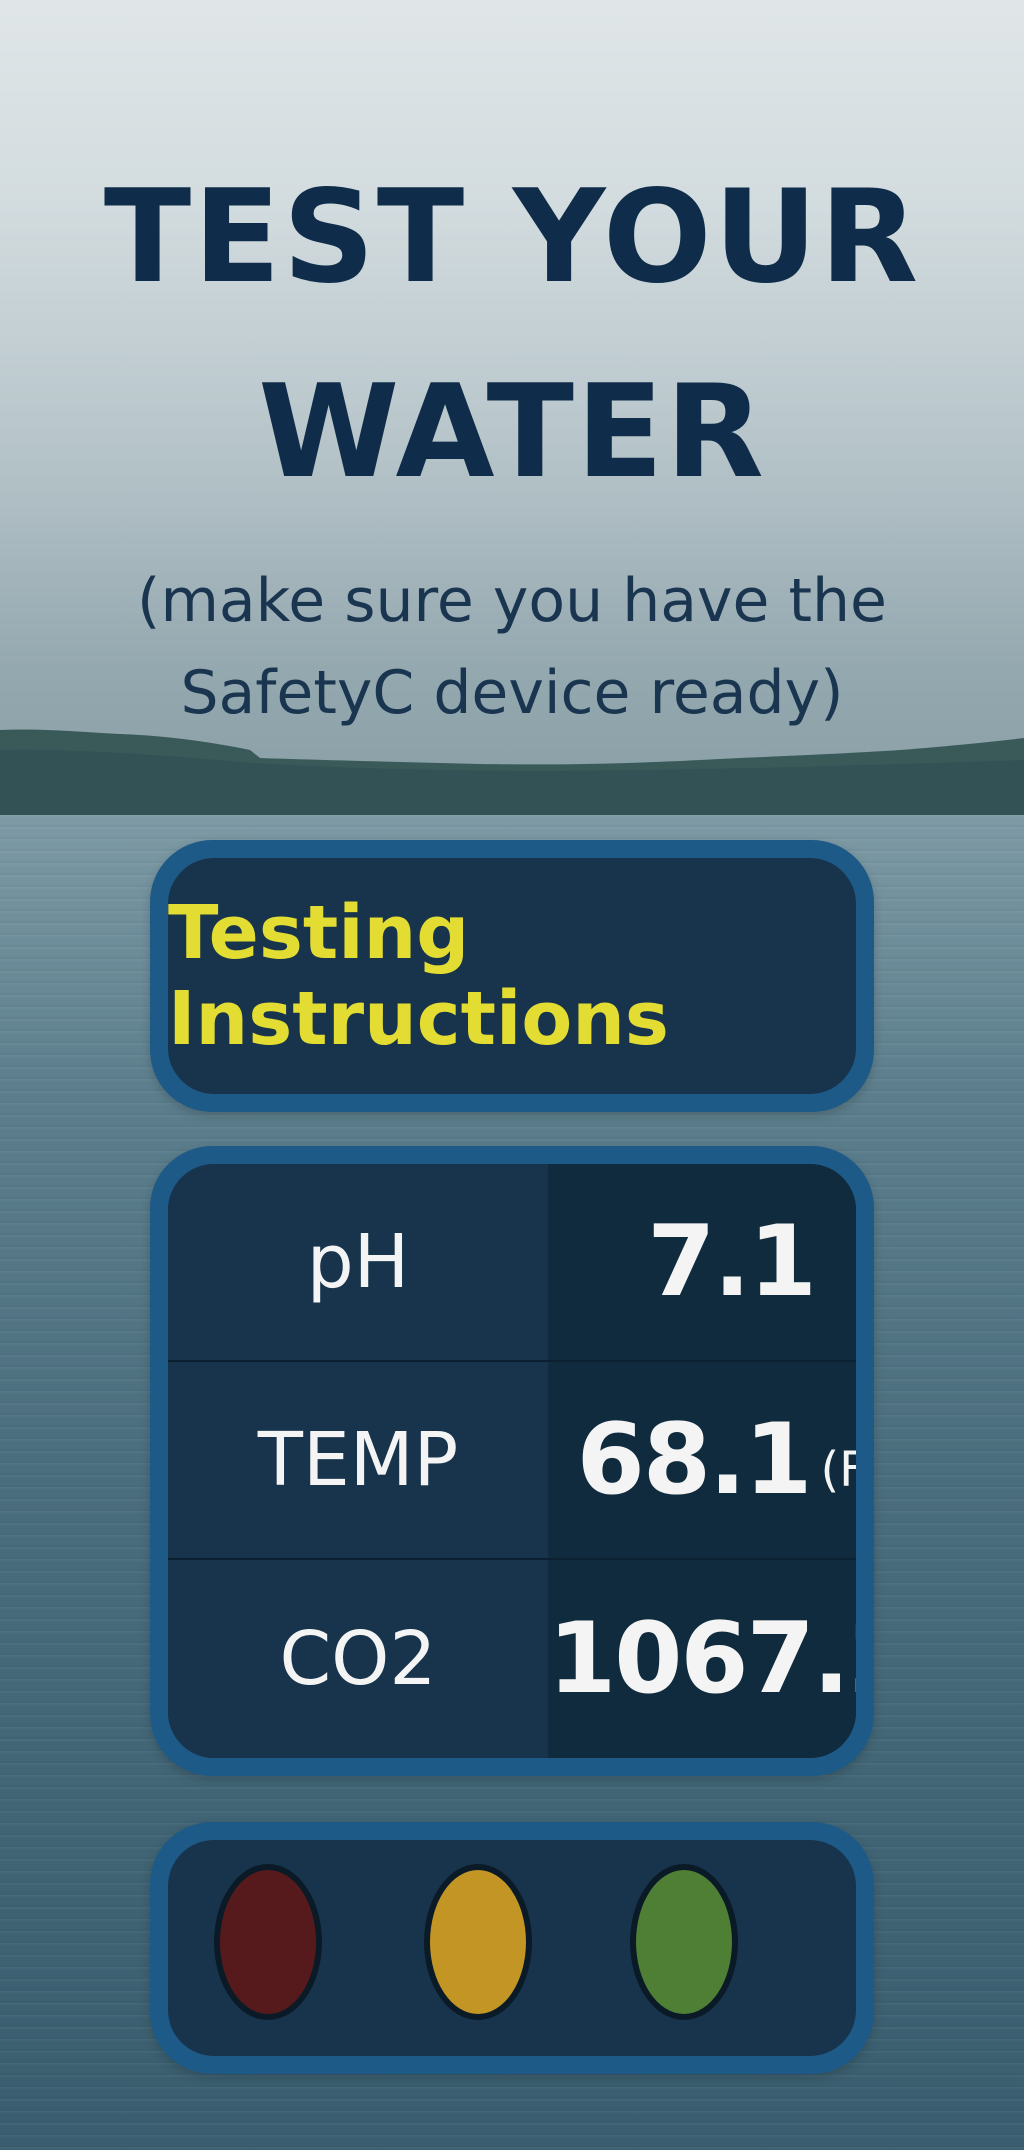 This screenshot has width=1024, height=2150. I want to click on co2-value: 1067.2, so click(702, 1659).